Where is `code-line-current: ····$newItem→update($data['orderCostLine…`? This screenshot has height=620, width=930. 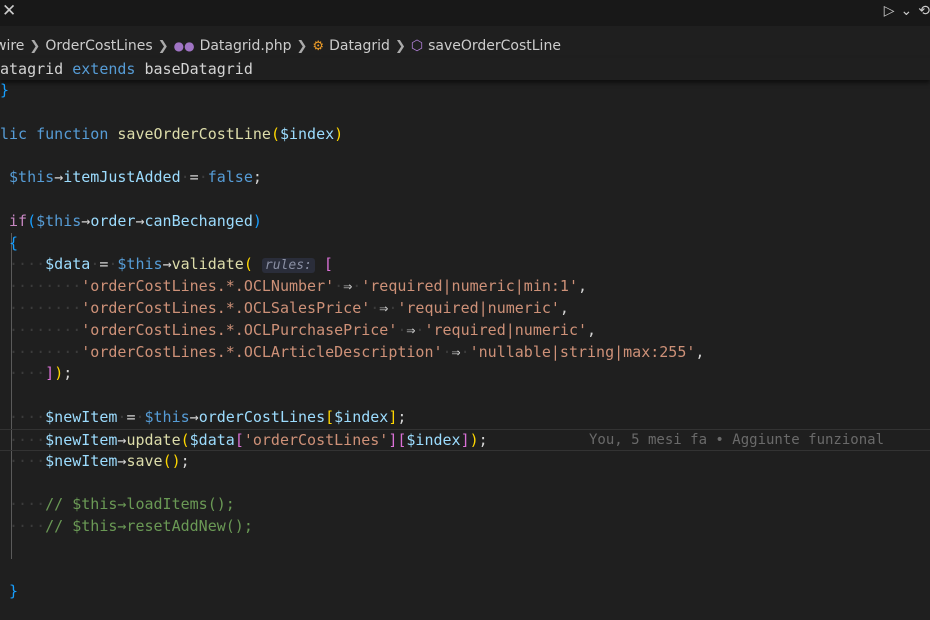 code-line-current: ····$newItem→update($data['orderCostLine… is located at coordinates (465, 440).